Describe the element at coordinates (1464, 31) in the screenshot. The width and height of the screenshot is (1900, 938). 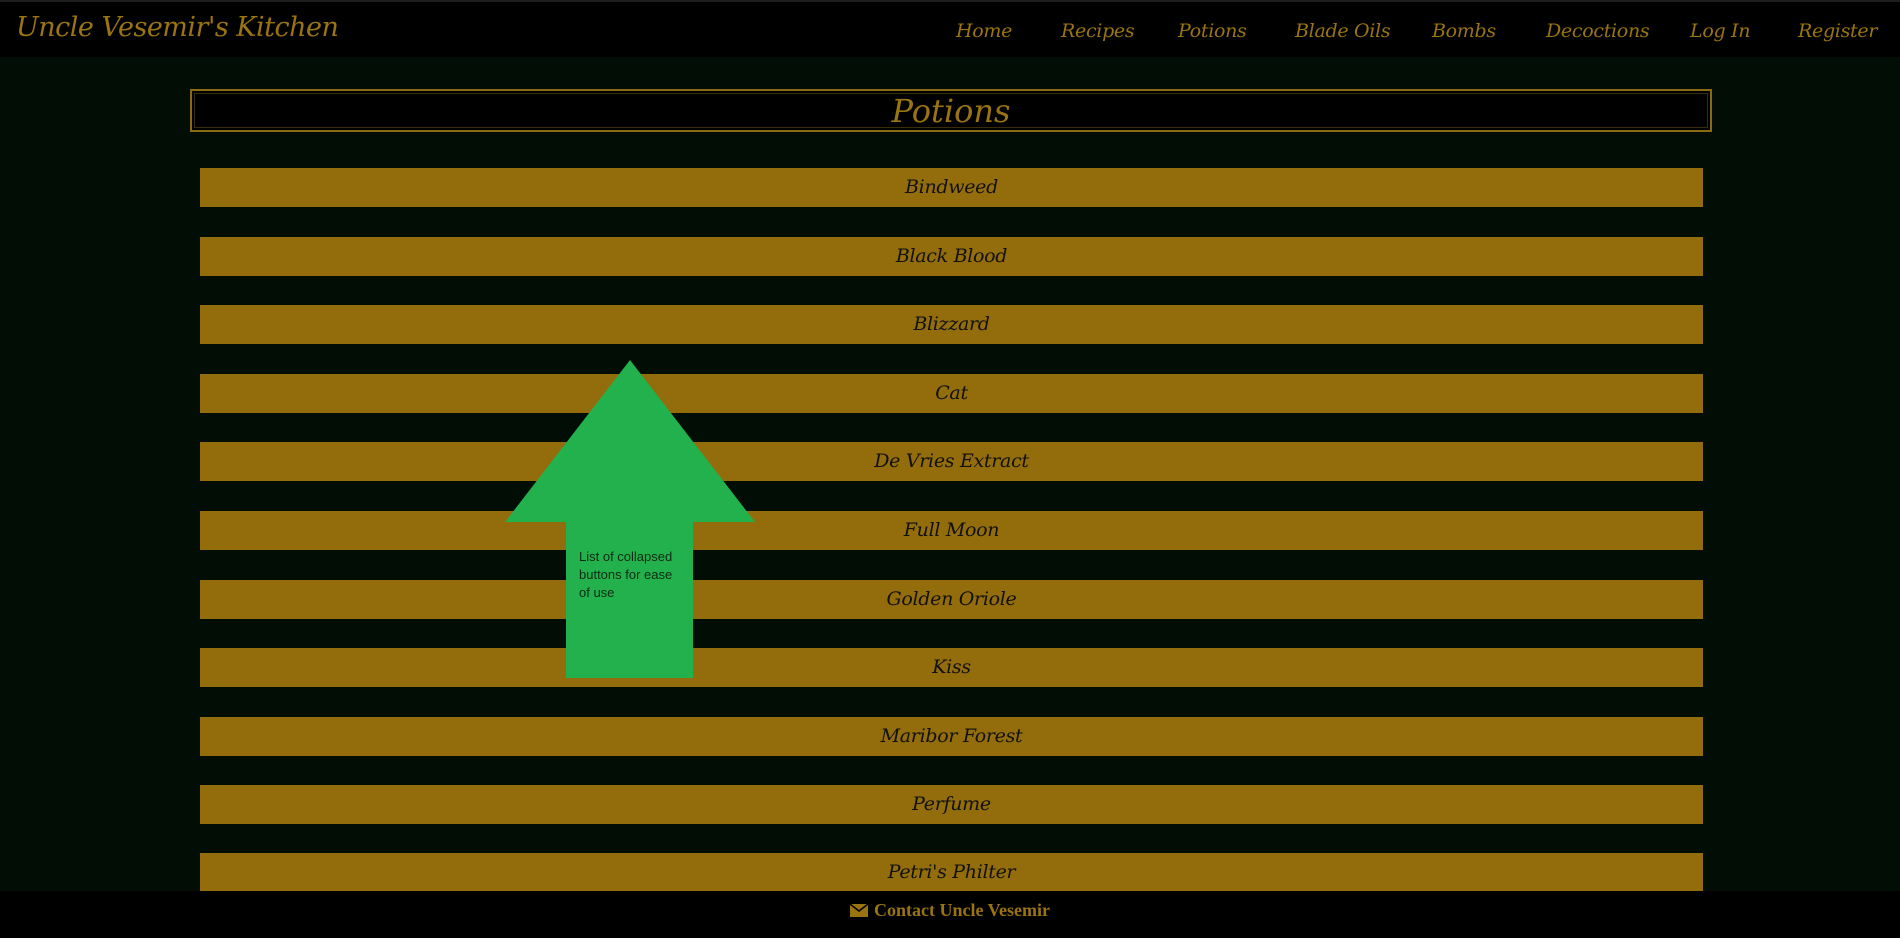
I see `nav-link-bombs: Bombs` at that location.